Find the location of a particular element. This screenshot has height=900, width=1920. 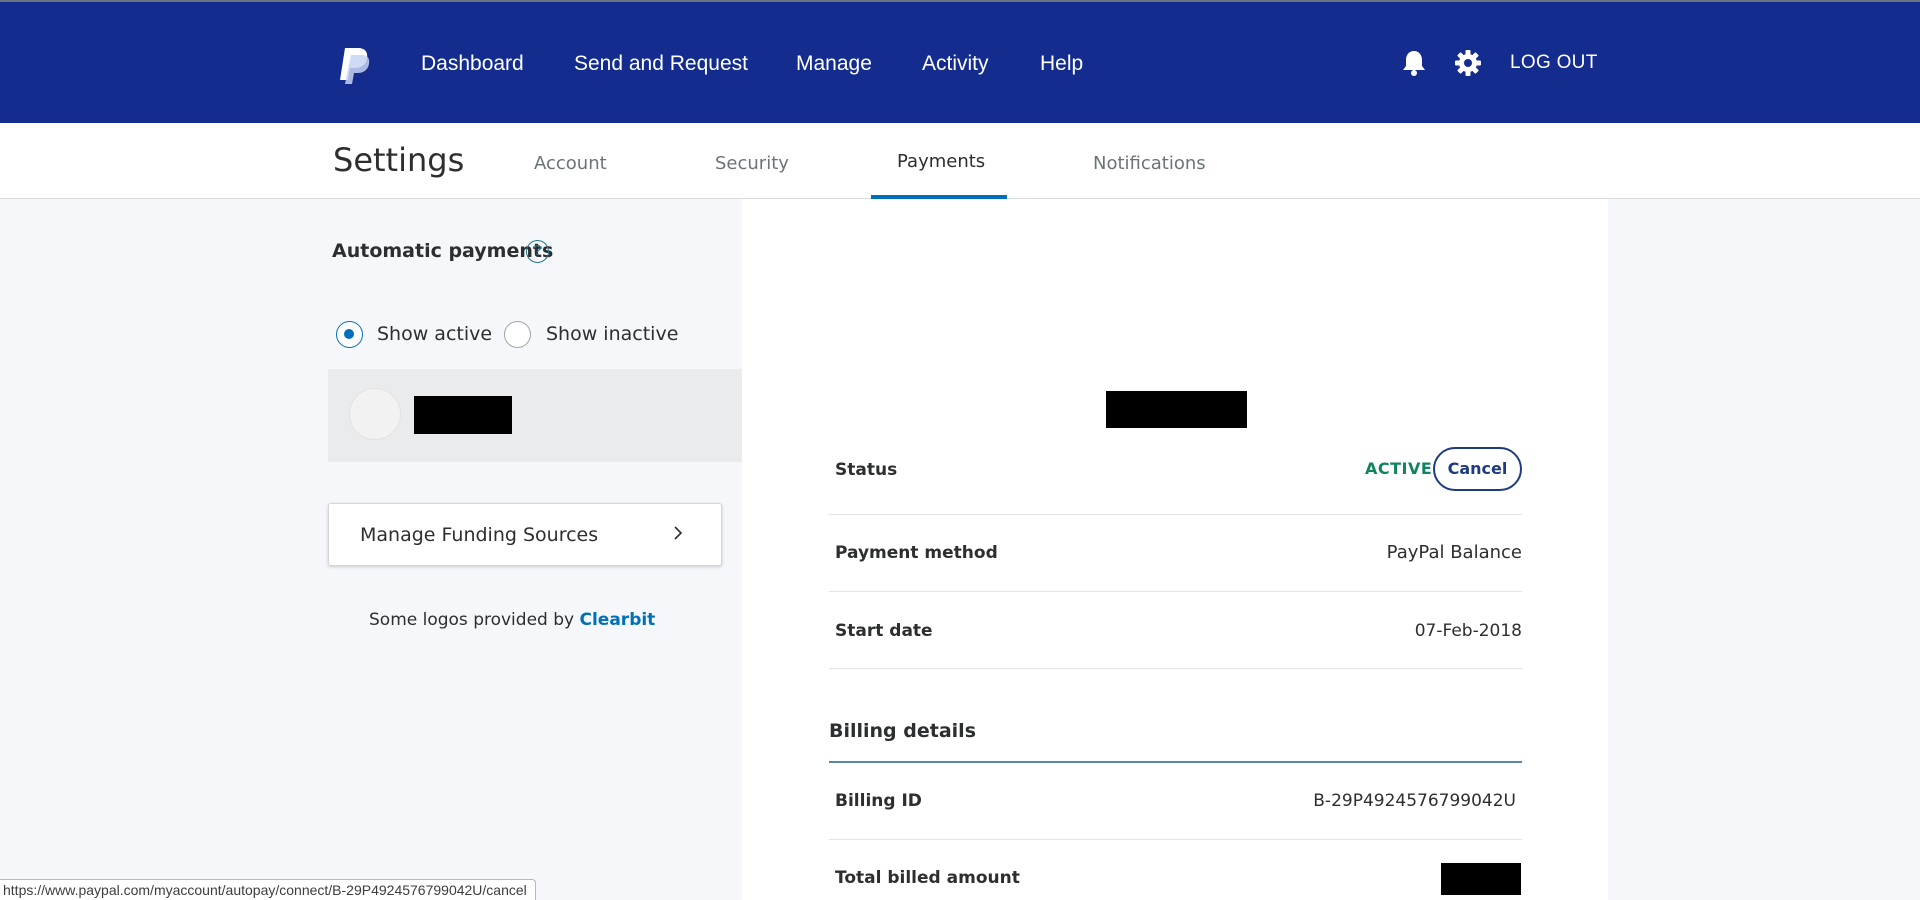

total-billed-row: Total billed amount is located at coordinates (1175, 870).